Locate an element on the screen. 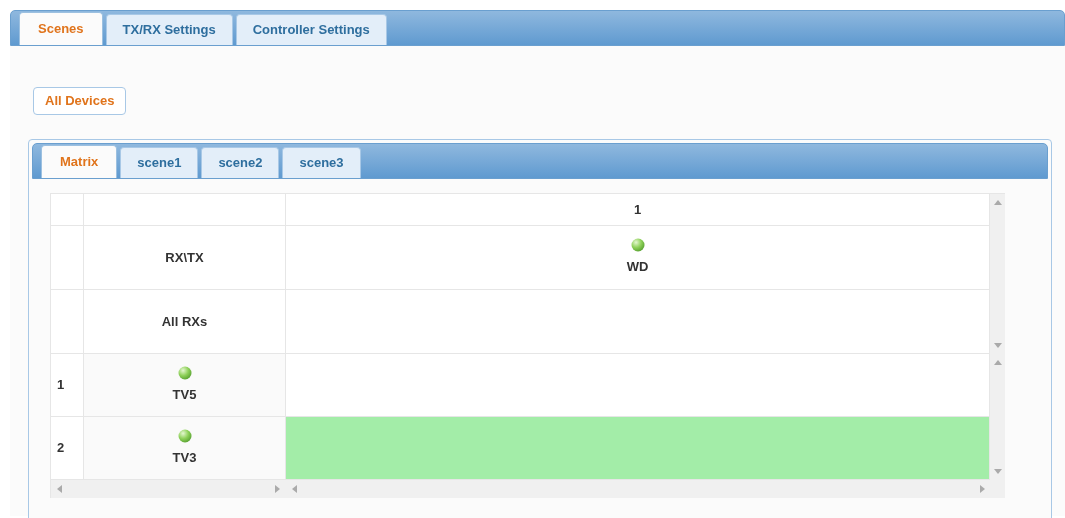 This screenshot has width=1065, height=518. tab: Matrix is located at coordinates (79, 161).